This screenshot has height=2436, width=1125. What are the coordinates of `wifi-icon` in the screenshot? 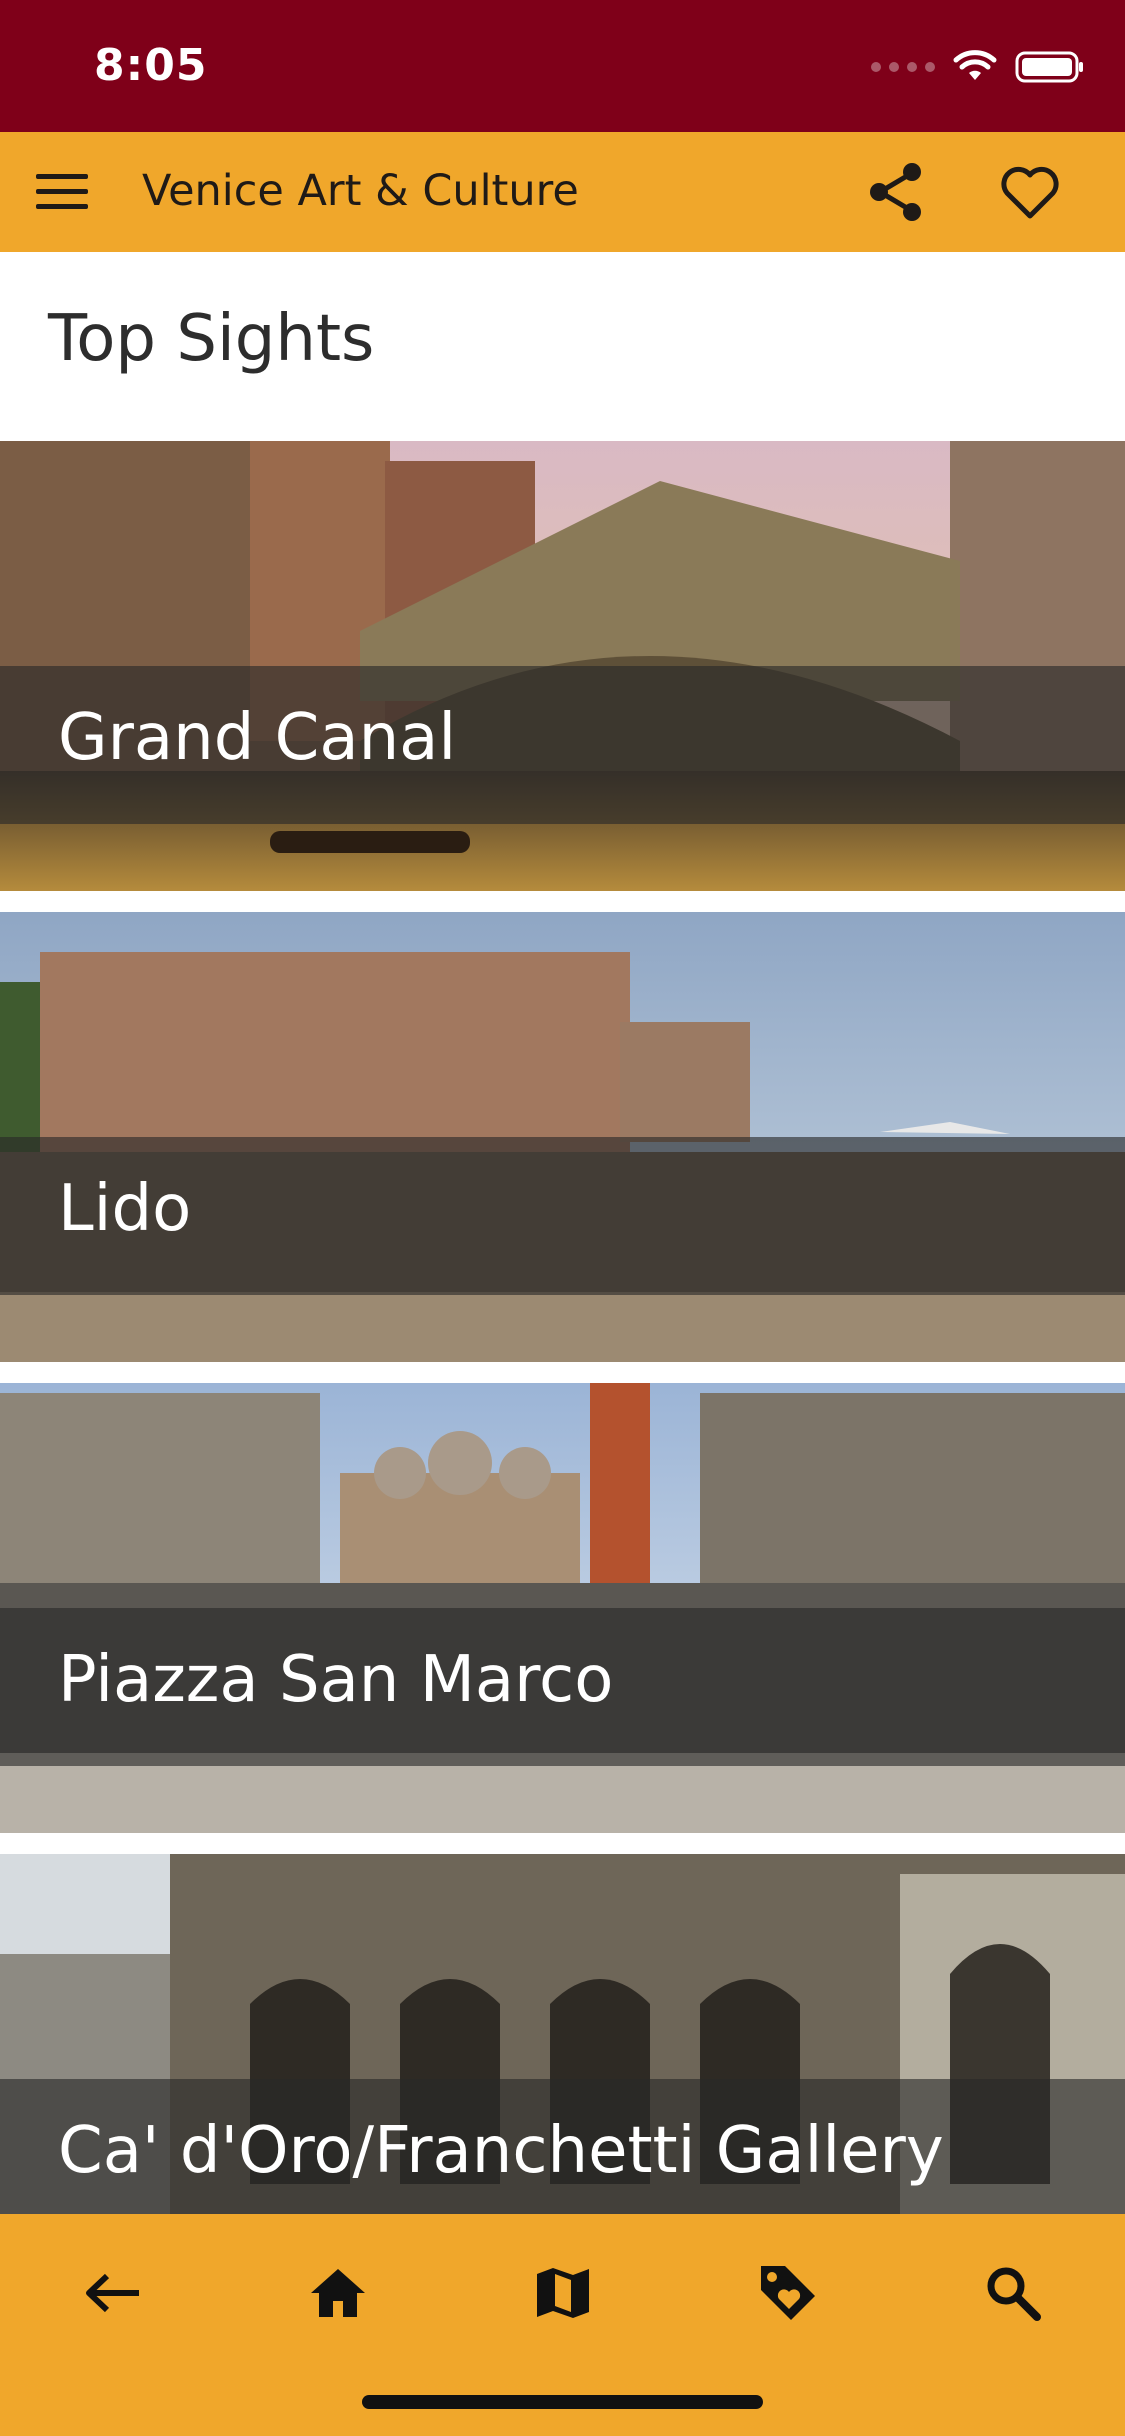 It's located at (975, 65).